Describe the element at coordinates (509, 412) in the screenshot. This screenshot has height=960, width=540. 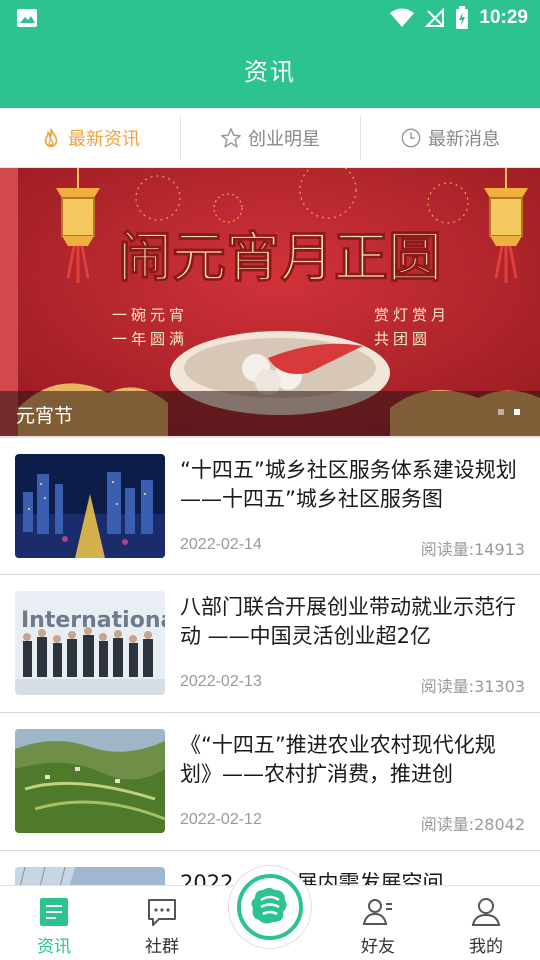
I see `carousel-indicator` at that location.